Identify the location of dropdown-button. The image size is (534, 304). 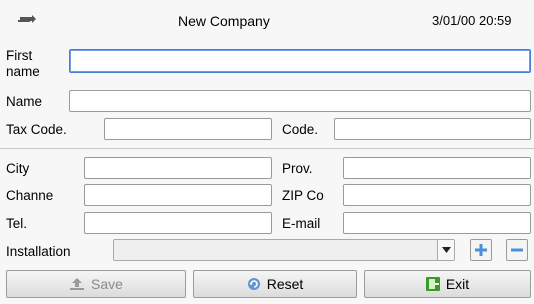
(445, 250).